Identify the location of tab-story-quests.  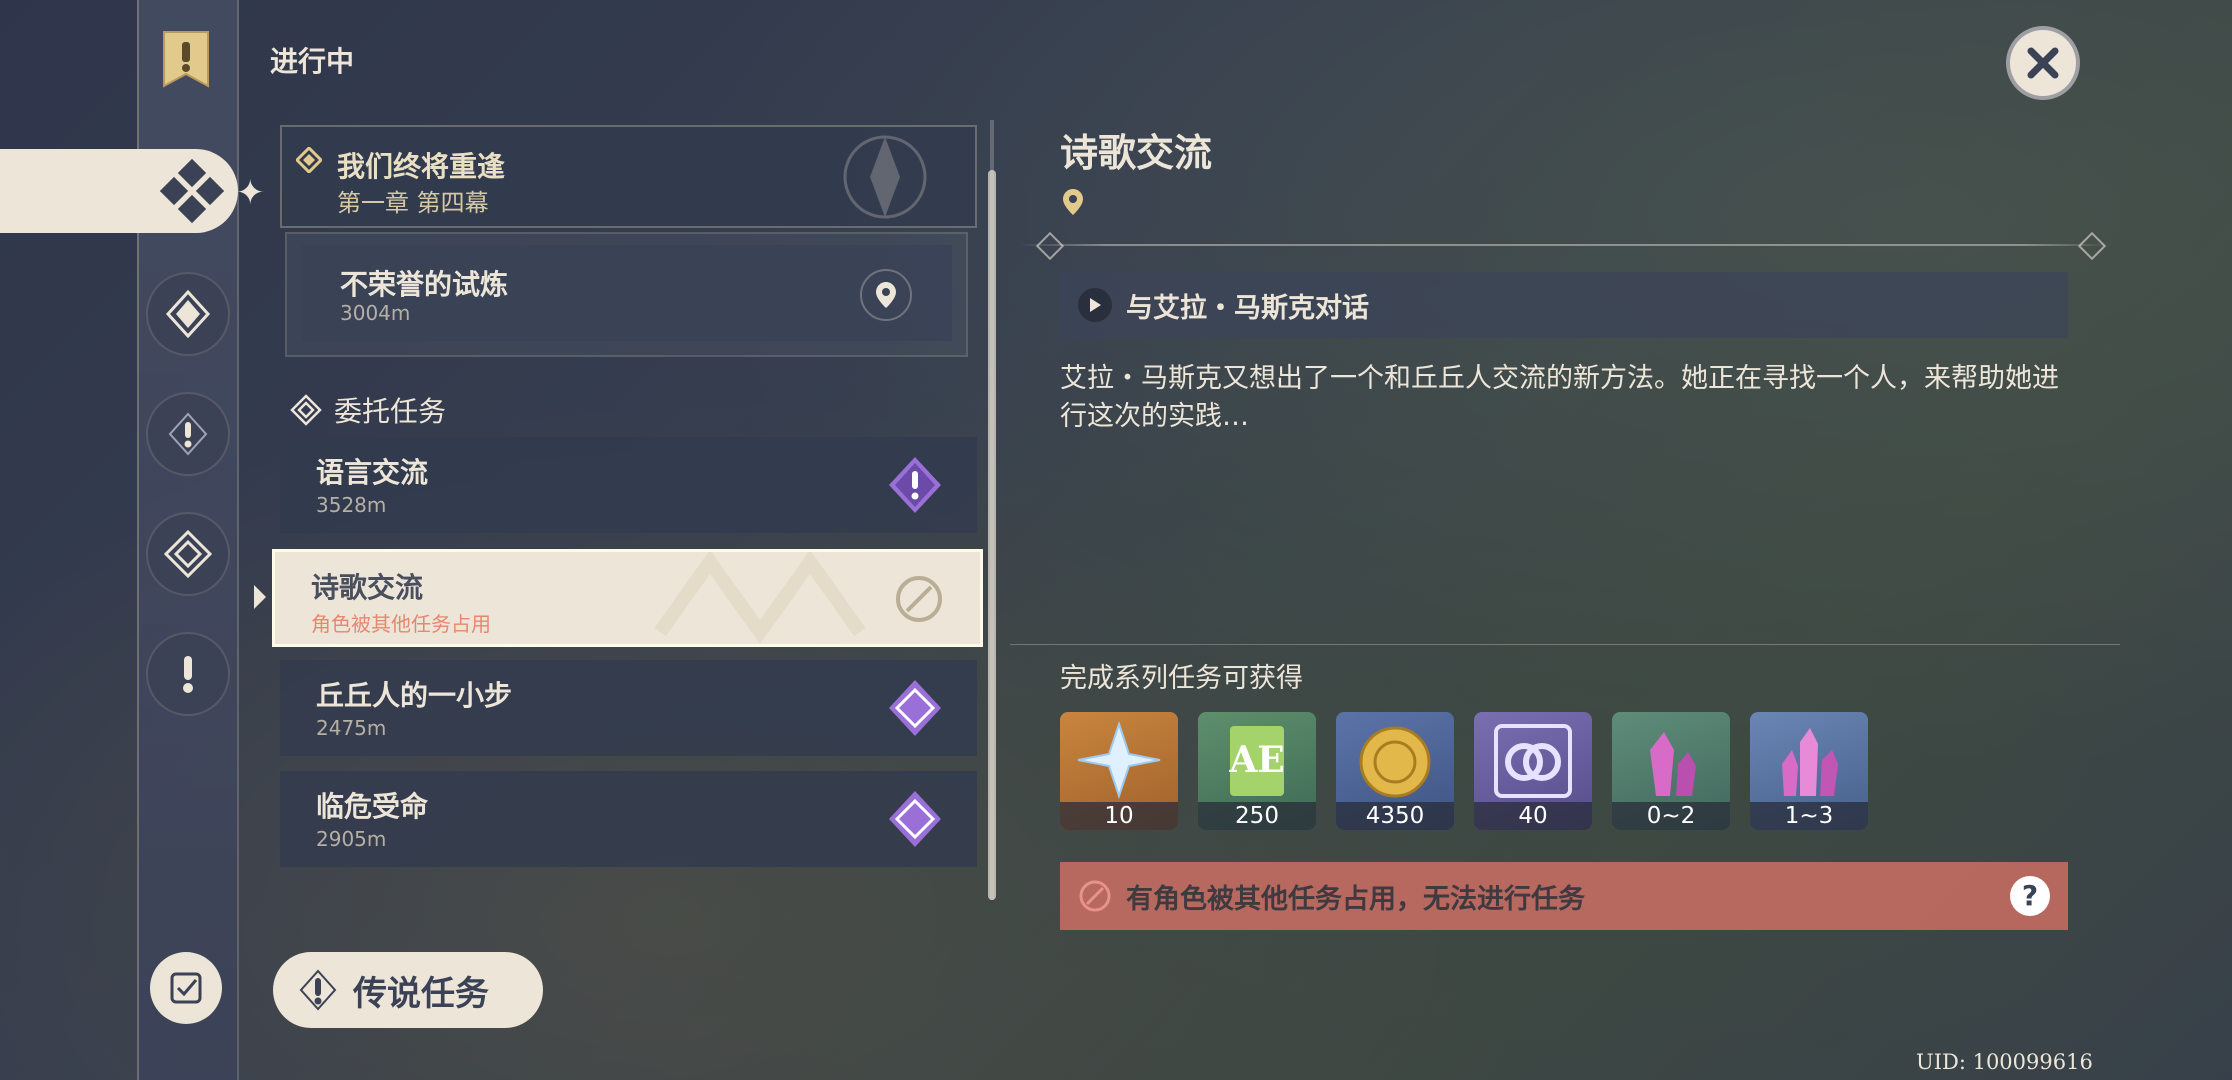
(188, 434).